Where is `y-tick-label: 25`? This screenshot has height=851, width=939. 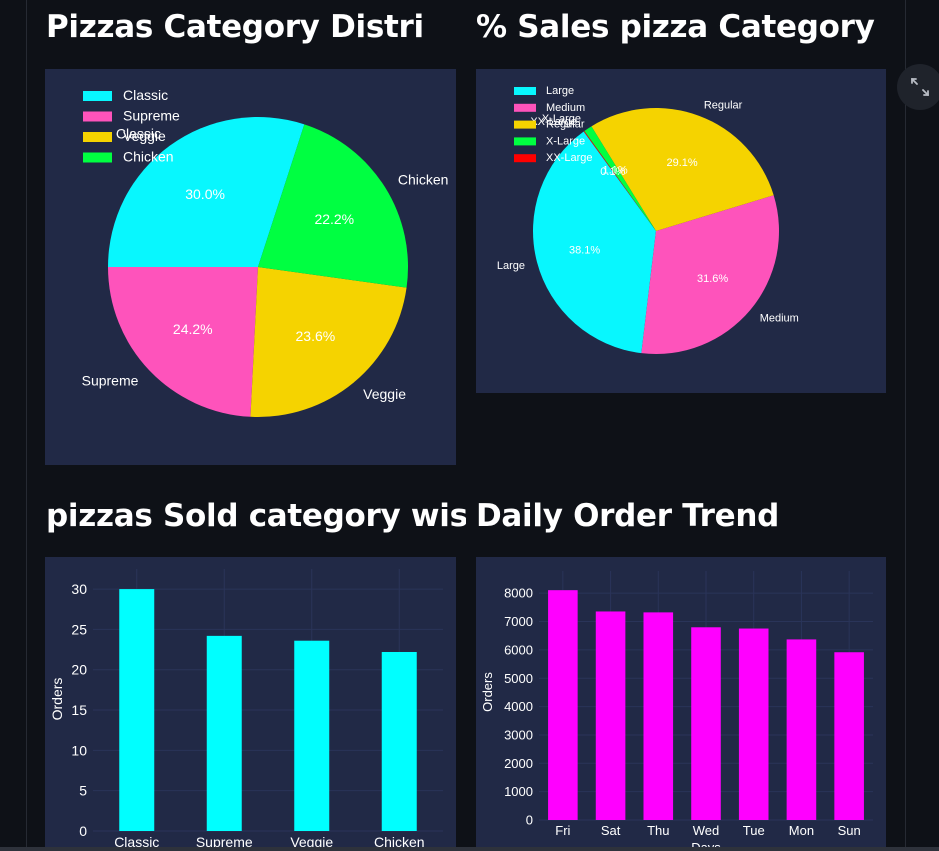
y-tick-label: 25 is located at coordinates (79, 629).